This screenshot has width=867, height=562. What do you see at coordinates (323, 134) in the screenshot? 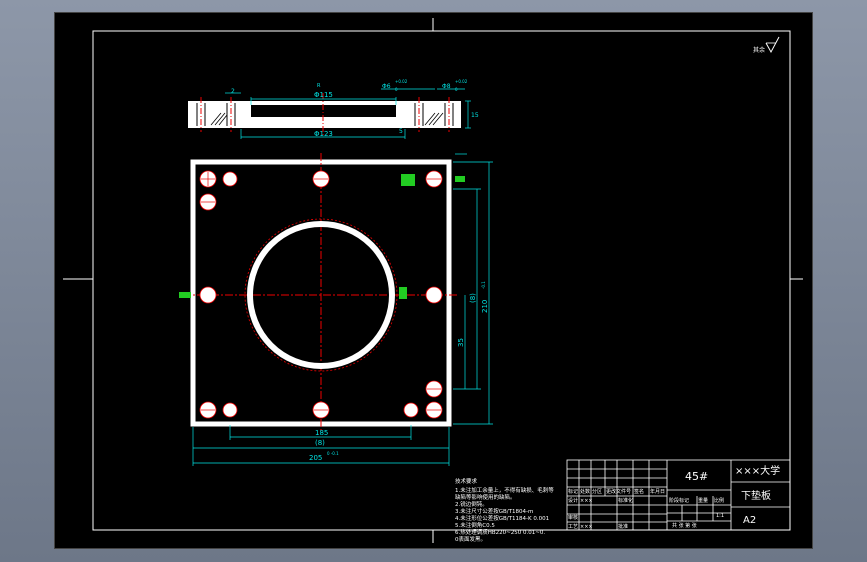
I see `dim-outer-diameter: Φ123` at bounding box center [323, 134].